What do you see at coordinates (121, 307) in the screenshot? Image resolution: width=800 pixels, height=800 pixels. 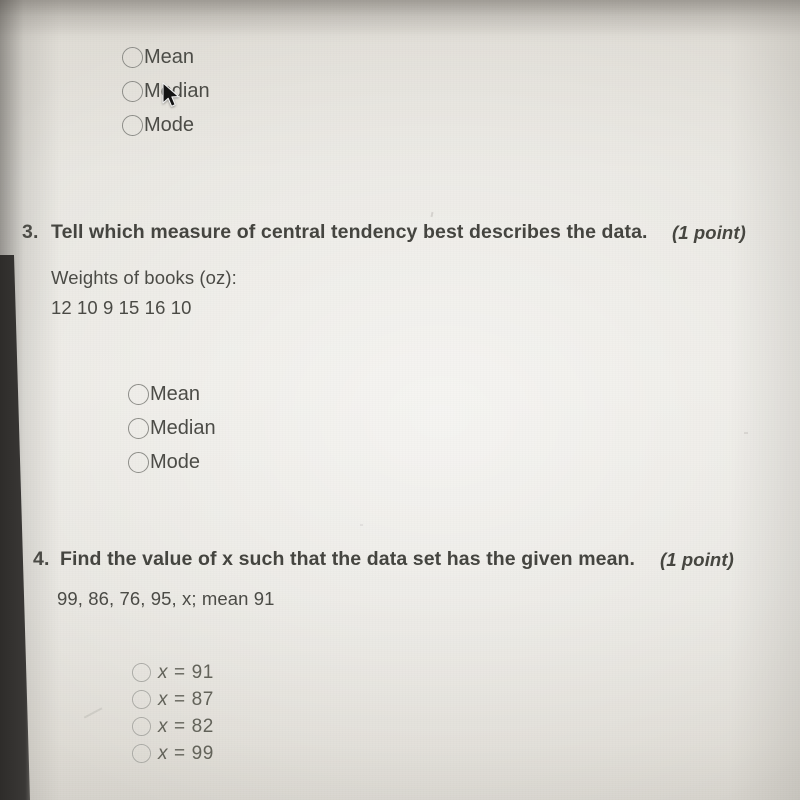 I see `question-3-data-values: 12 10 9 15 16 10` at bounding box center [121, 307].